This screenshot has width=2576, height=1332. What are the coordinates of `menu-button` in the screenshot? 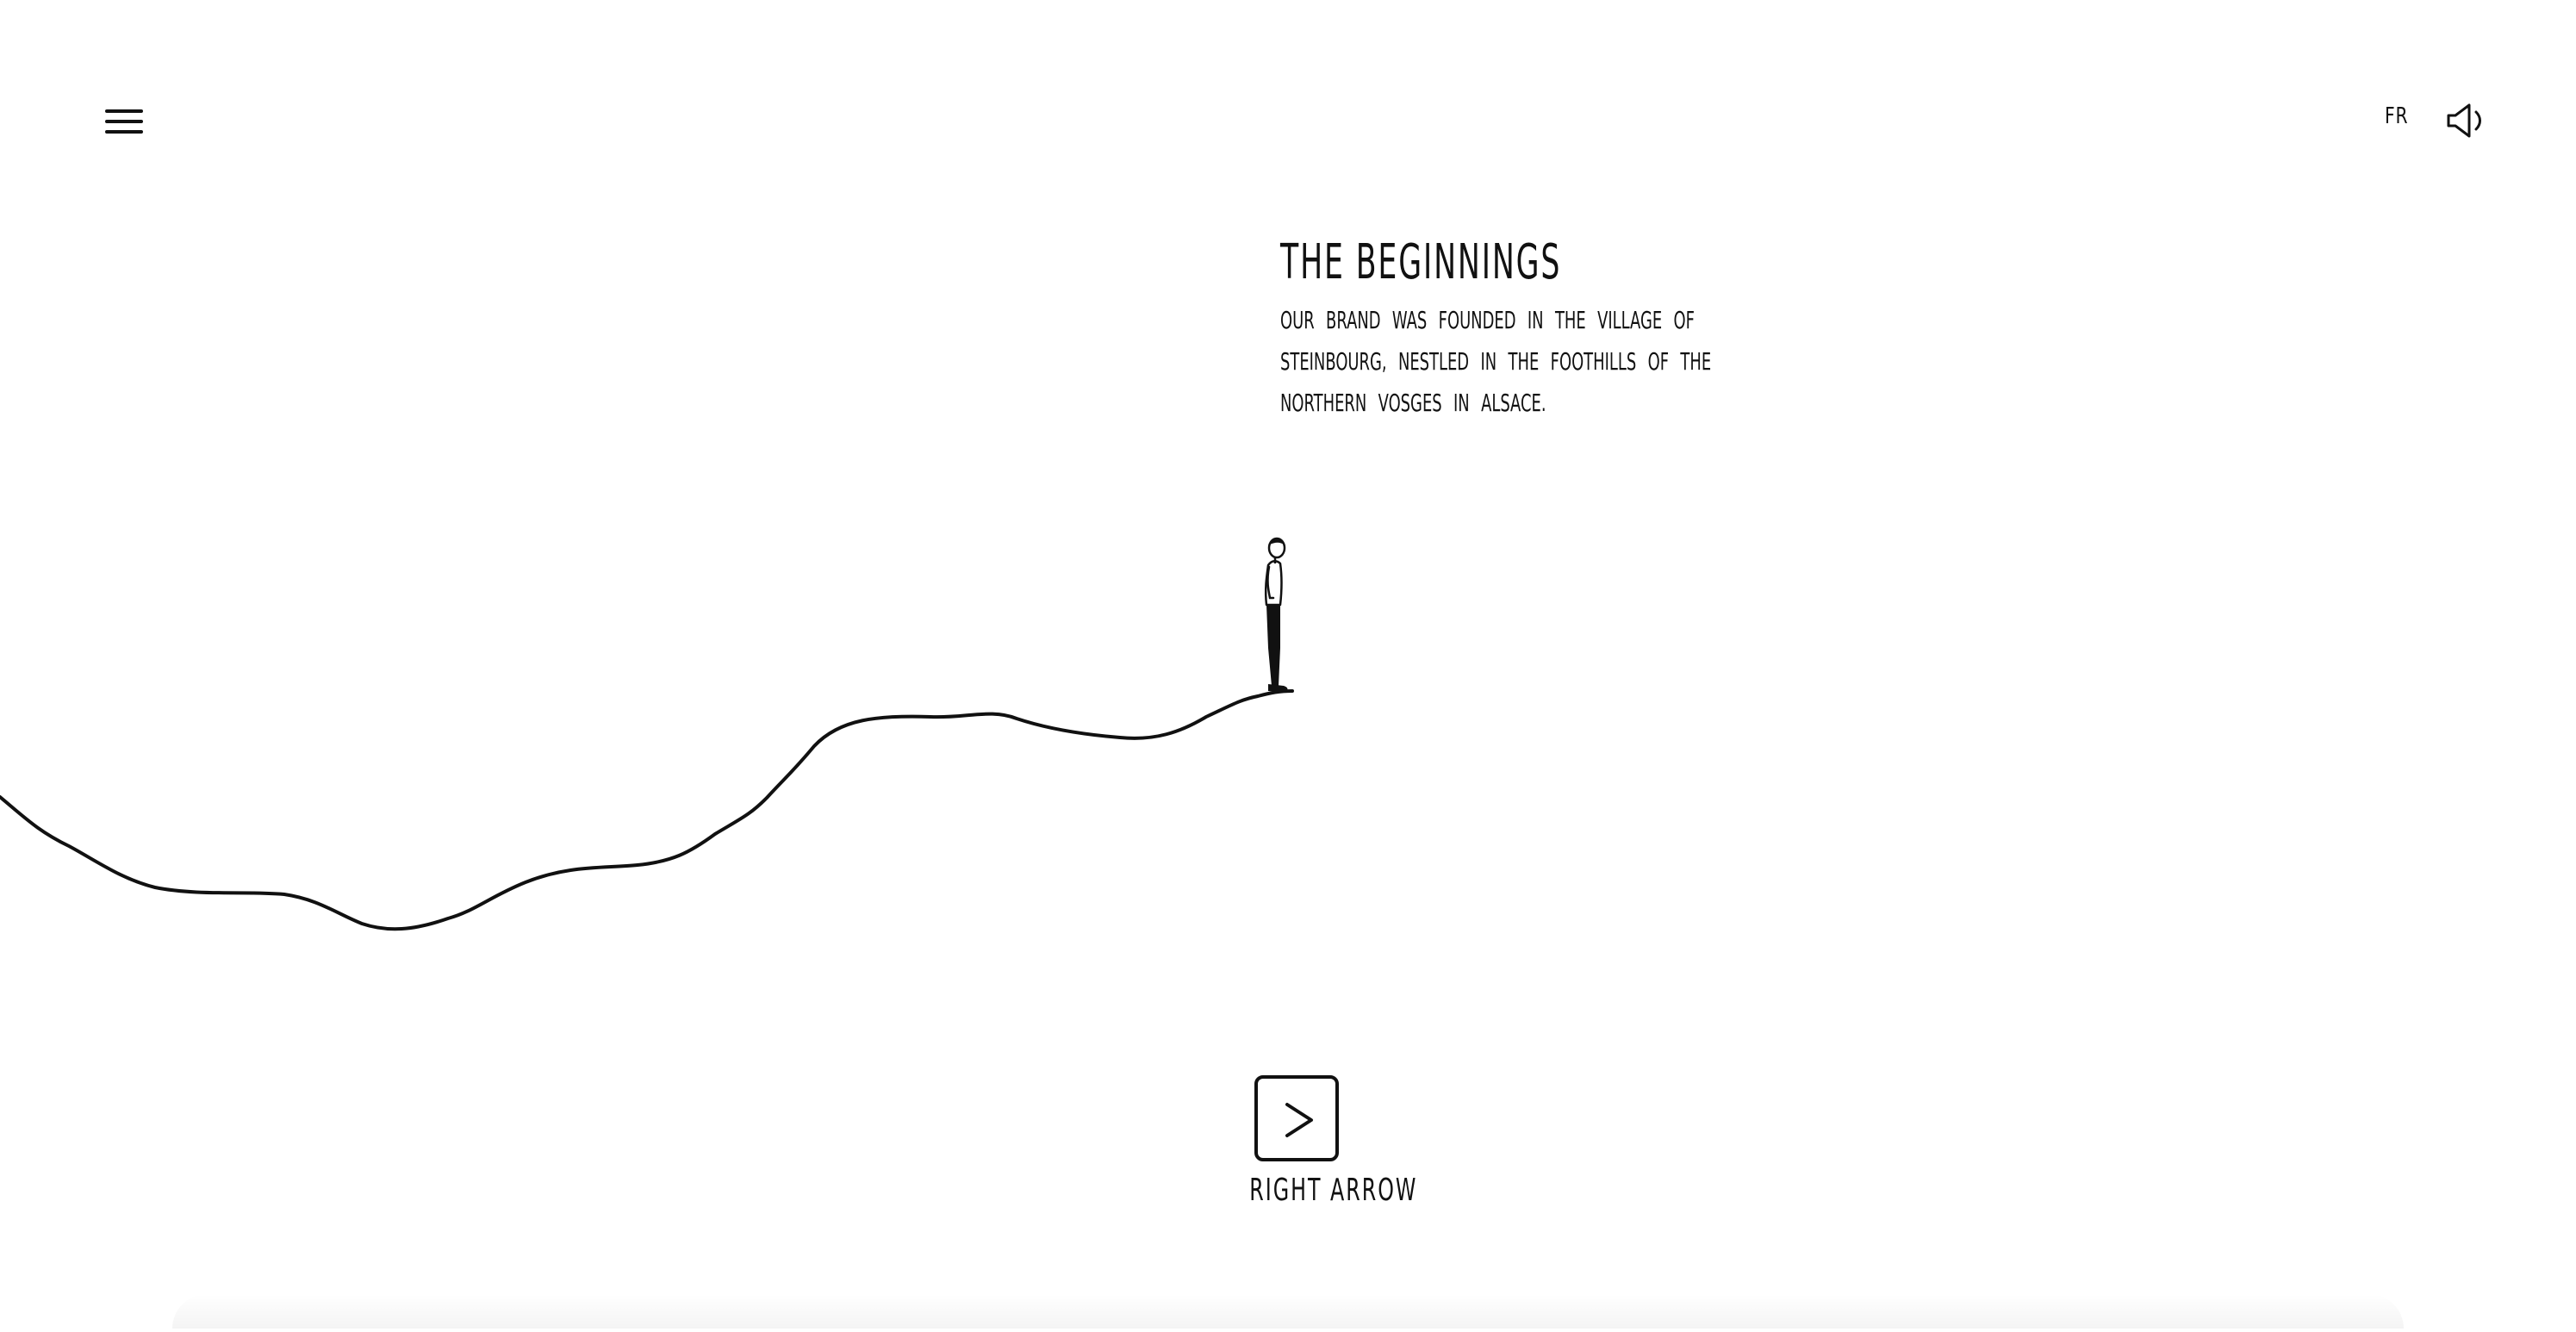 It's located at (124, 121).